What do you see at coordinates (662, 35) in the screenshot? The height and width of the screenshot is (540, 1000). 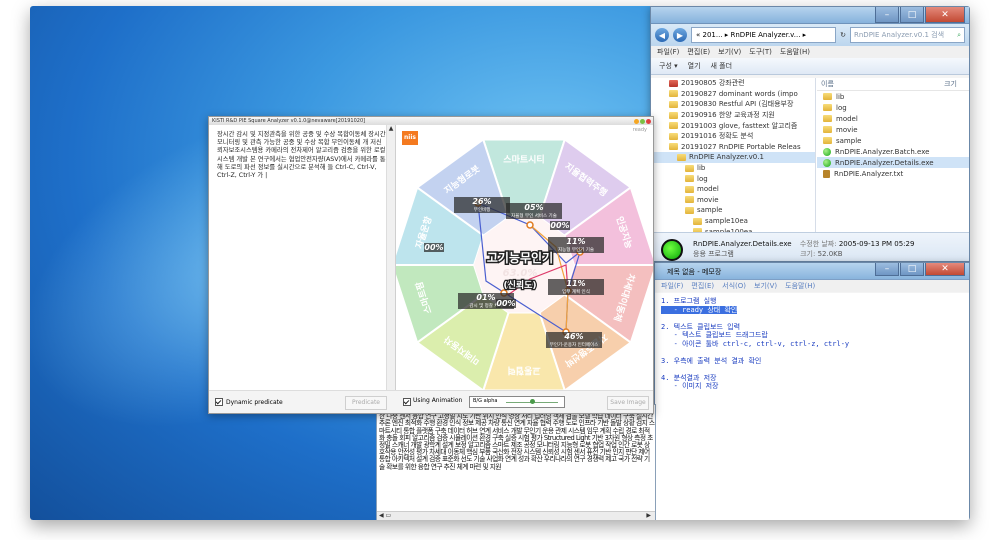 I see `back-arrow-icon: ◀` at bounding box center [662, 35].